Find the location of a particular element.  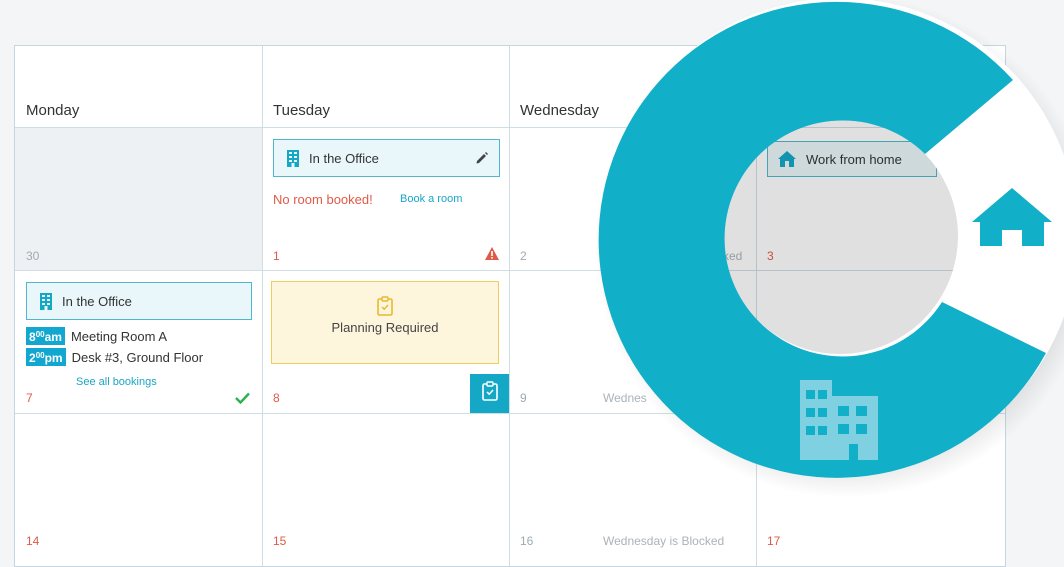

blocked-label: W is located at coordinates (609, 256).